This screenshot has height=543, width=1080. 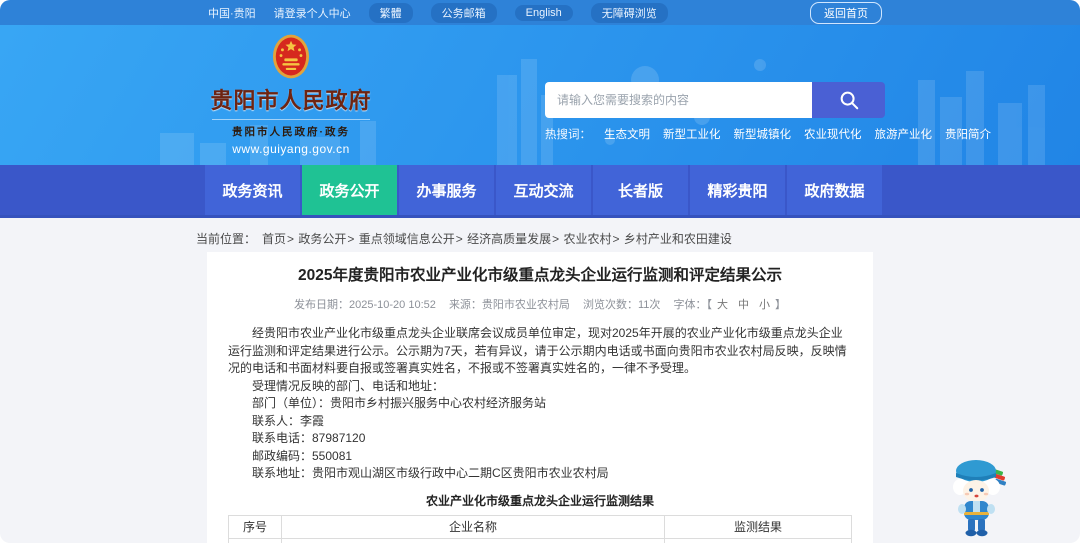 What do you see at coordinates (278, 239) in the screenshot?
I see `breadcrumb-item: 首页` at bounding box center [278, 239].